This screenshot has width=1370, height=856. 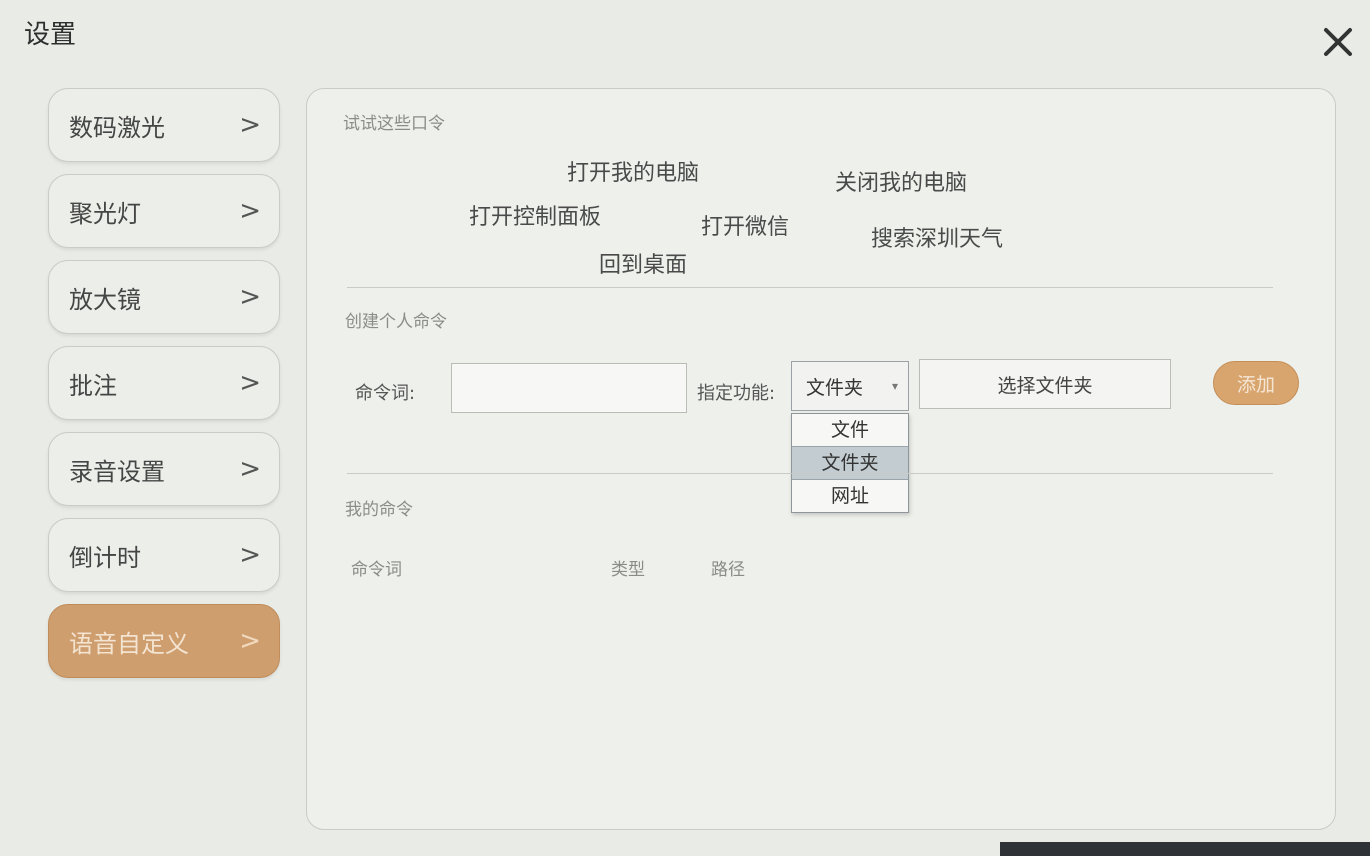 I want to click on column-header-command: 命令词, so click(x=376, y=570).